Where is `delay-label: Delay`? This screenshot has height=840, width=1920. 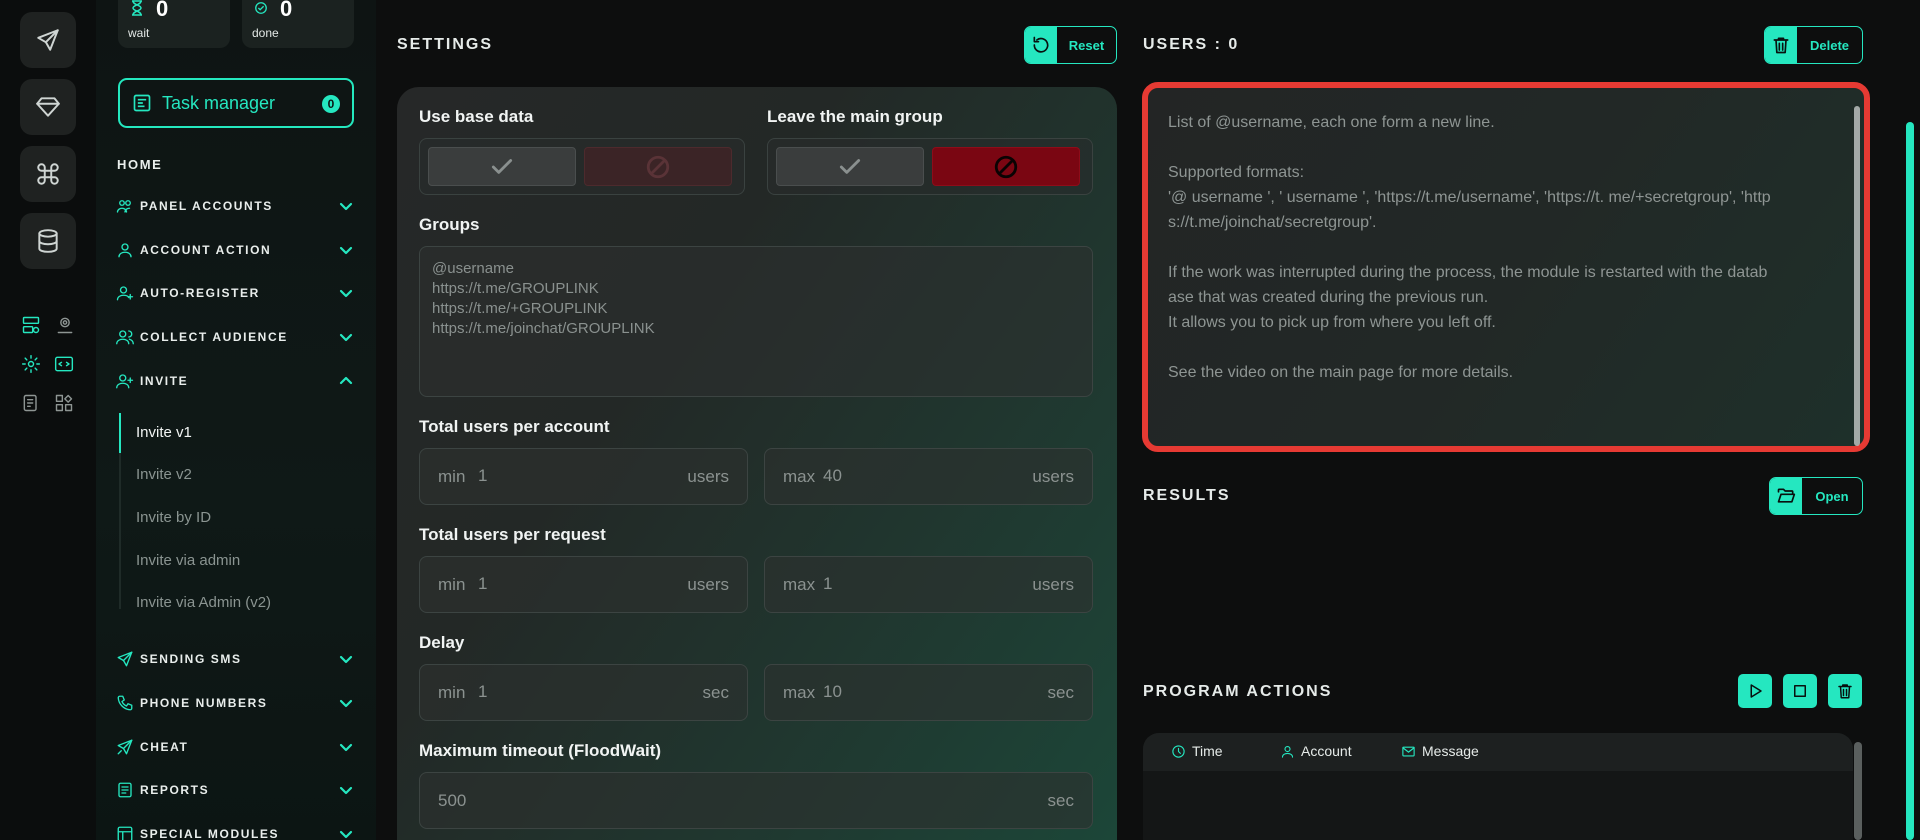 delay-label: Delay is located at coordinates (442, 642).